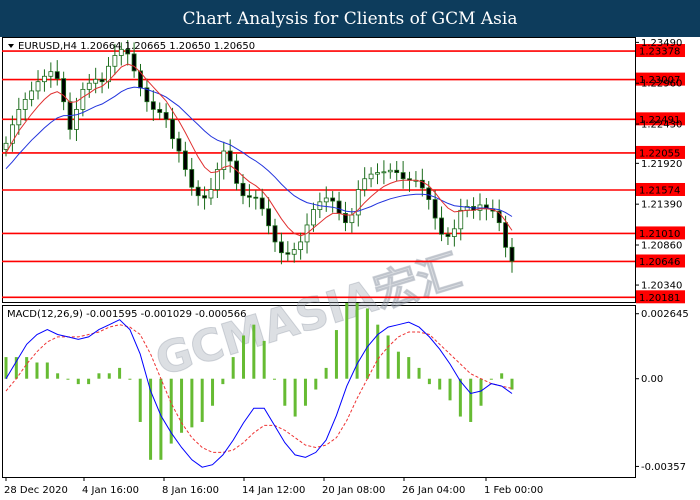  What do you see at coordinates (659, 262) in the screenshot?
I see `level-price-label: 1.20646` at bounding box center [659, 262].